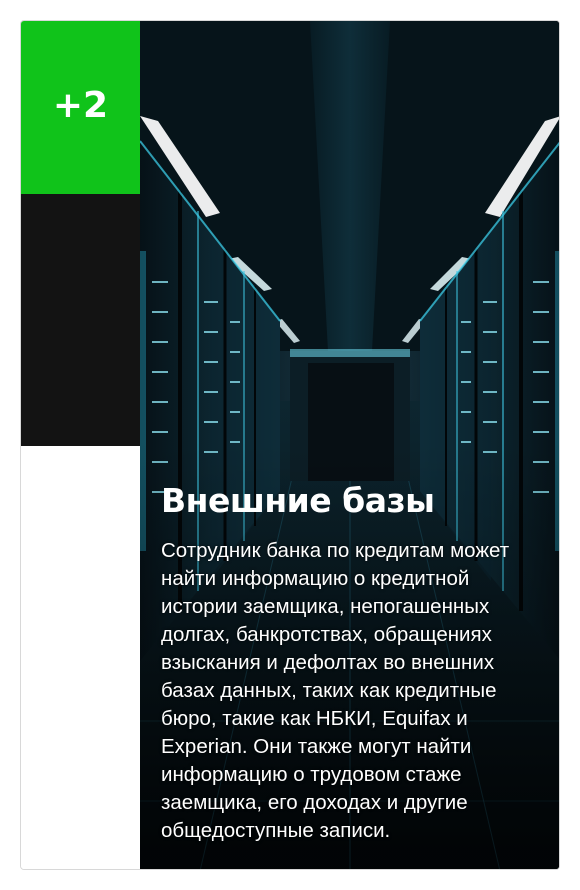 This screenshot has width=580, height=890. I want to click on side-dark-block, so click(80, 320).